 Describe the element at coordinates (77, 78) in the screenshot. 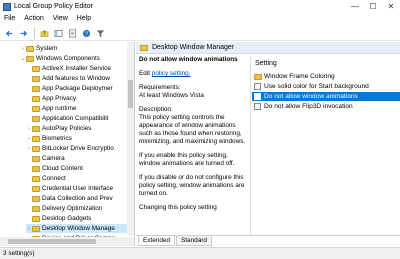

I see `tree-item: Add features to Window` at that location.